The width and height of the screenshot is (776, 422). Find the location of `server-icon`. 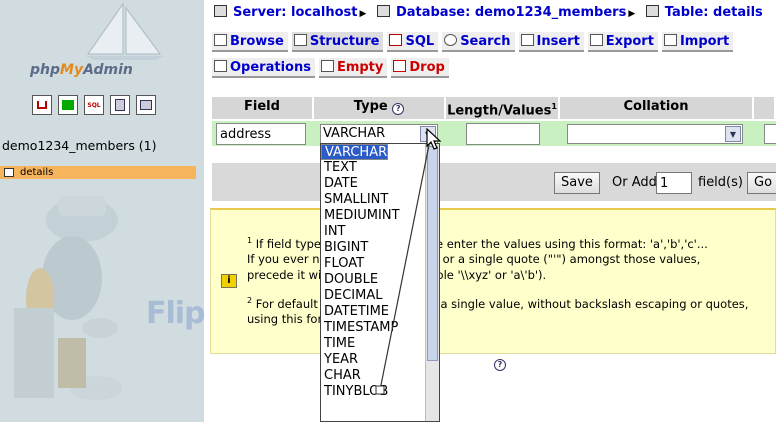

server-icon is located at coordinates (220, 11).